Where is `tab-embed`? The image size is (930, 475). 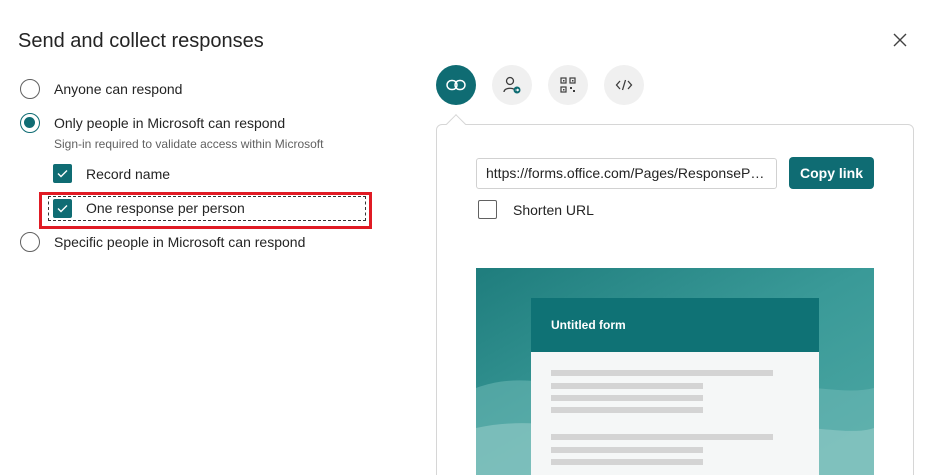 tab-embed is located at coordinates (624, 85).